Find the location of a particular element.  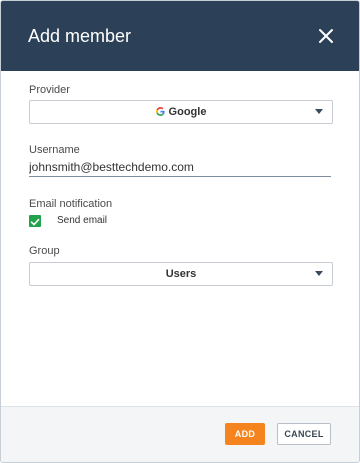

provider-select-value: Google is located at coordinates (181, 112).